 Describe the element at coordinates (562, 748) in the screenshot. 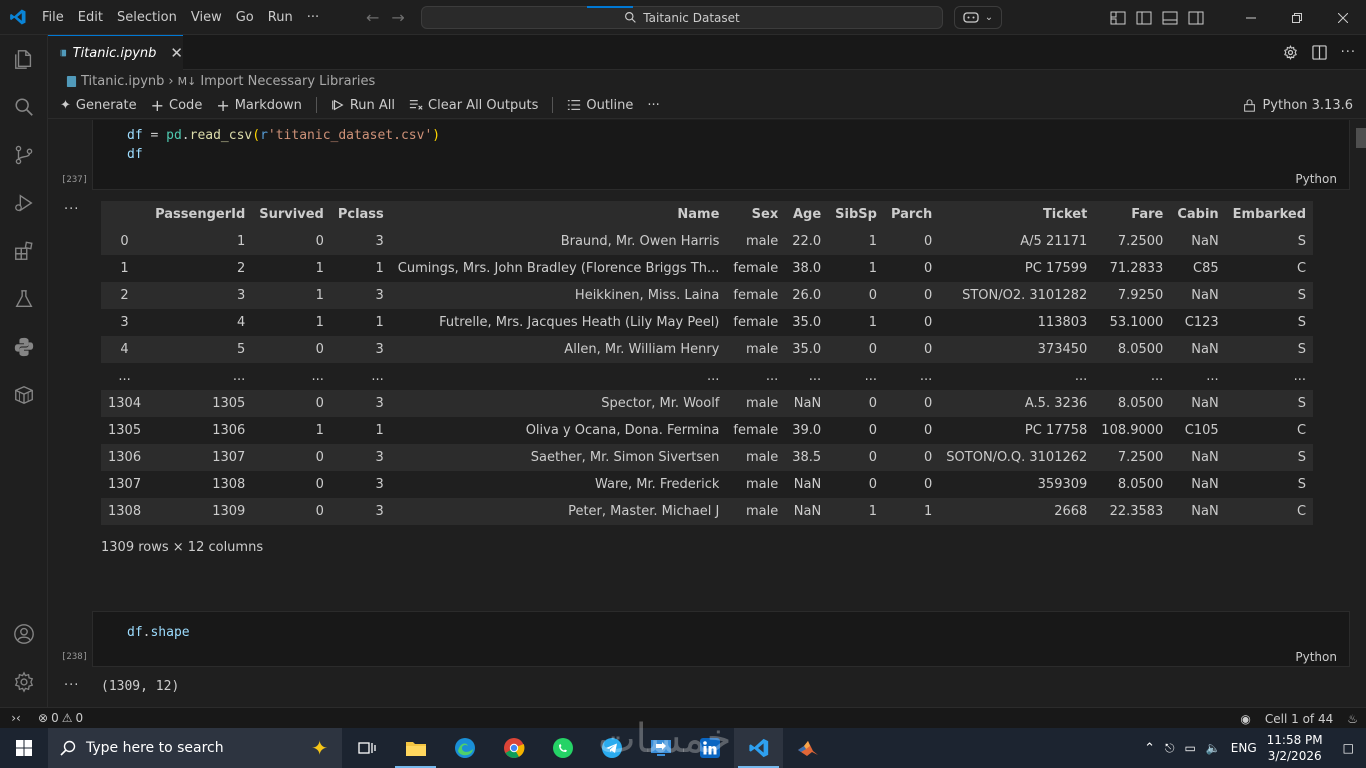

I see `whatsapp-icon` at that location.